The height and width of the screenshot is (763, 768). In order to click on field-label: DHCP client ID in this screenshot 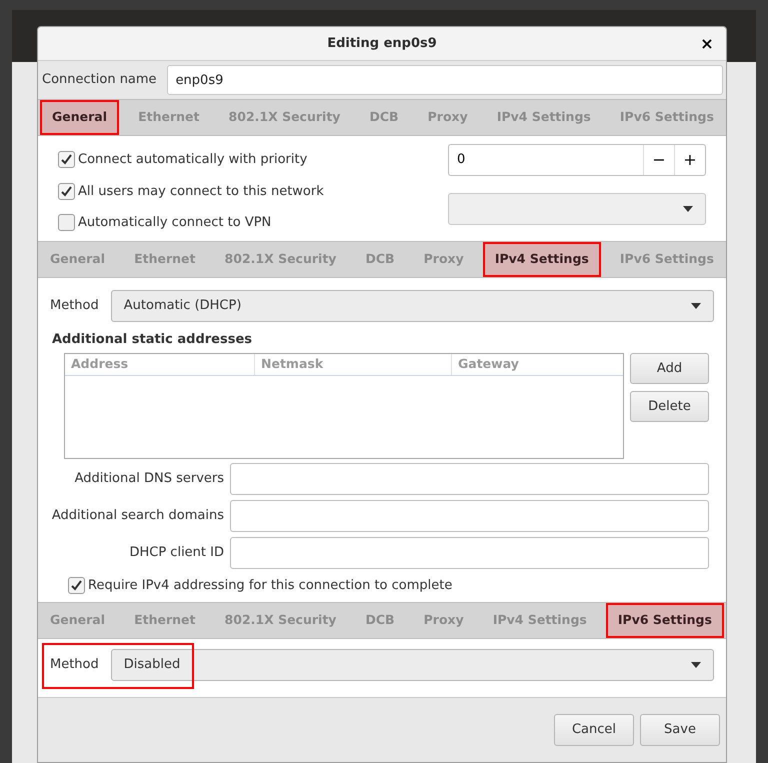, I will do `click(176, 553)`.